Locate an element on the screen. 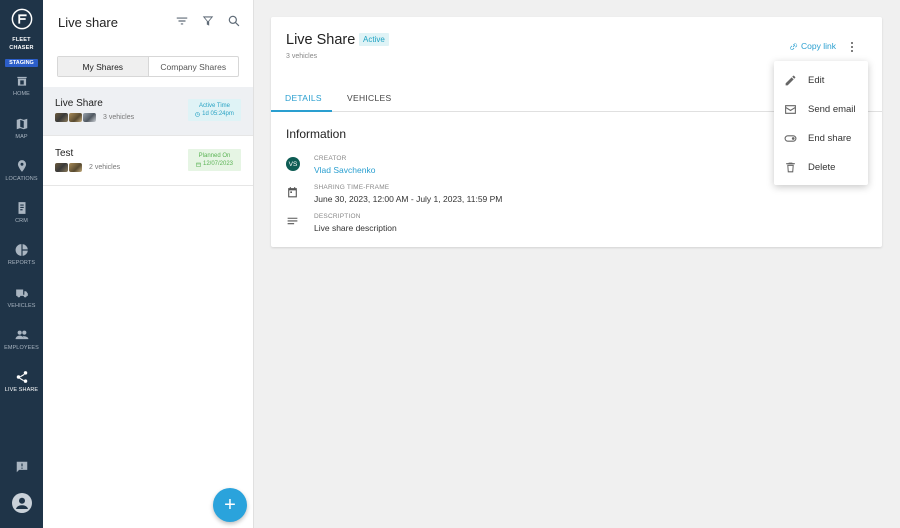  brand-line2: CHASER is located at coordinates (21, 48).